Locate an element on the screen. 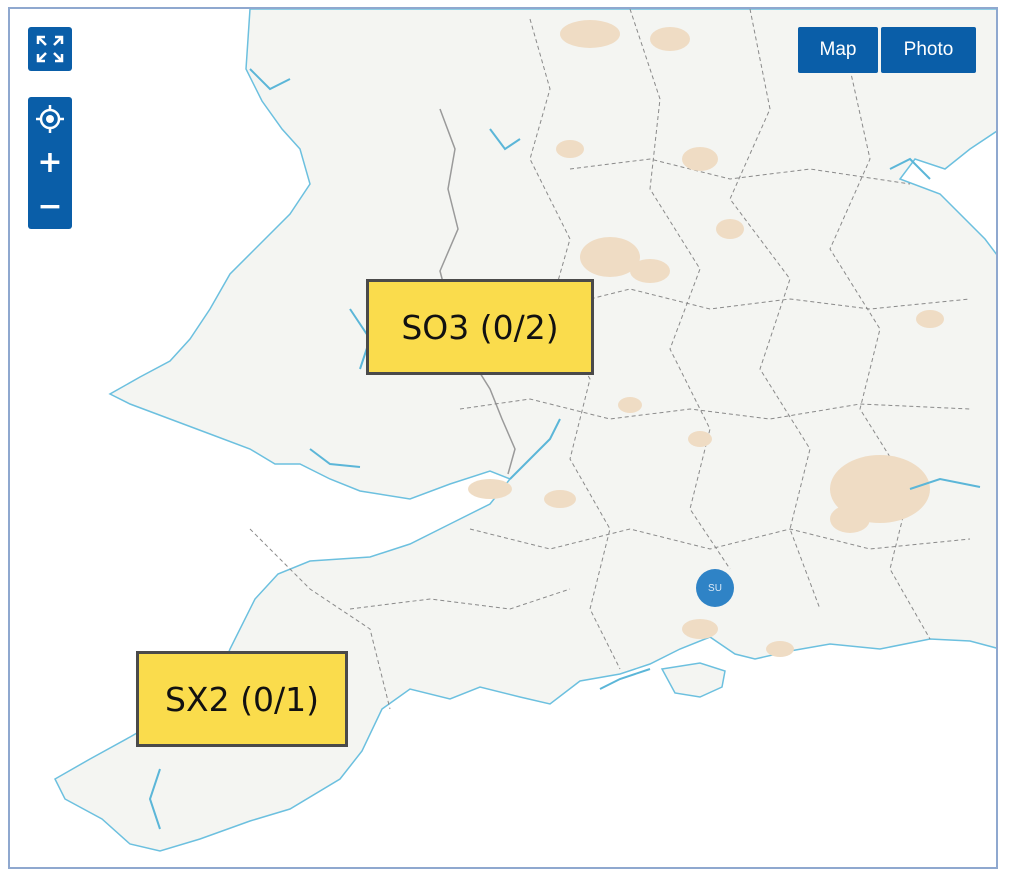  plus-icon: + is located at coordinates (50, 162).